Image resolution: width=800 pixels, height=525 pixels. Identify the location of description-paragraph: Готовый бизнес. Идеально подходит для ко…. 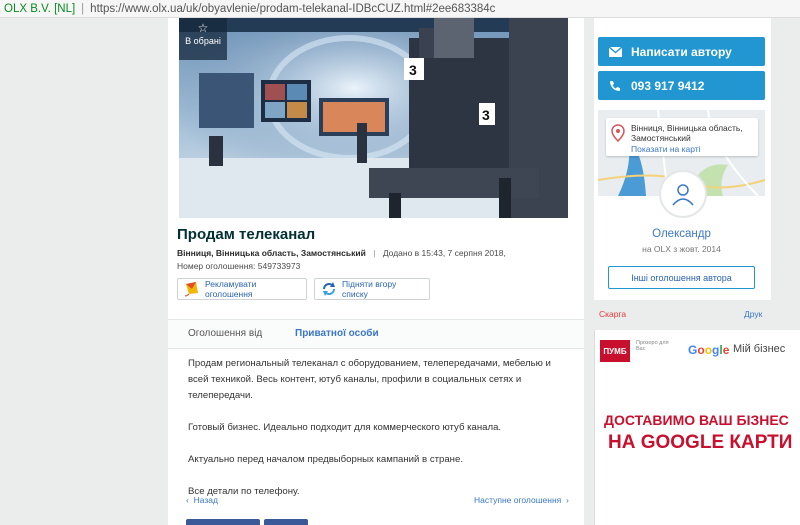
(345, 427).